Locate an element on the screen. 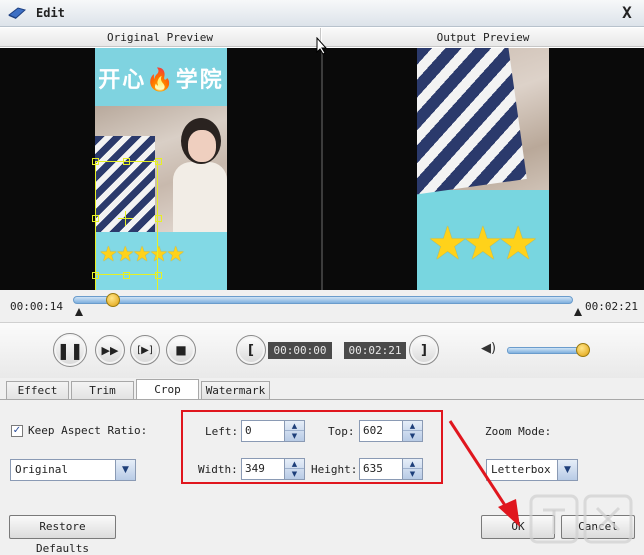  volume-slider-thumb is located at coordinates (583, 350).